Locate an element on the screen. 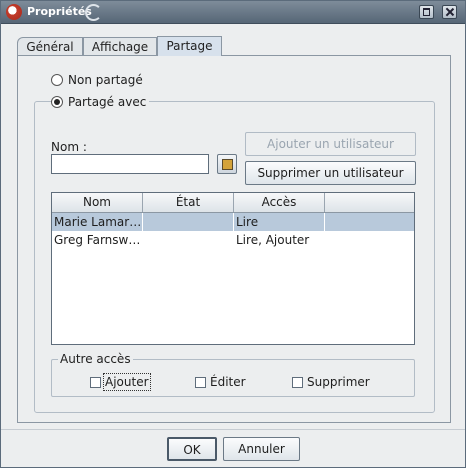  radio-circle is located at coordinates (57, 80).